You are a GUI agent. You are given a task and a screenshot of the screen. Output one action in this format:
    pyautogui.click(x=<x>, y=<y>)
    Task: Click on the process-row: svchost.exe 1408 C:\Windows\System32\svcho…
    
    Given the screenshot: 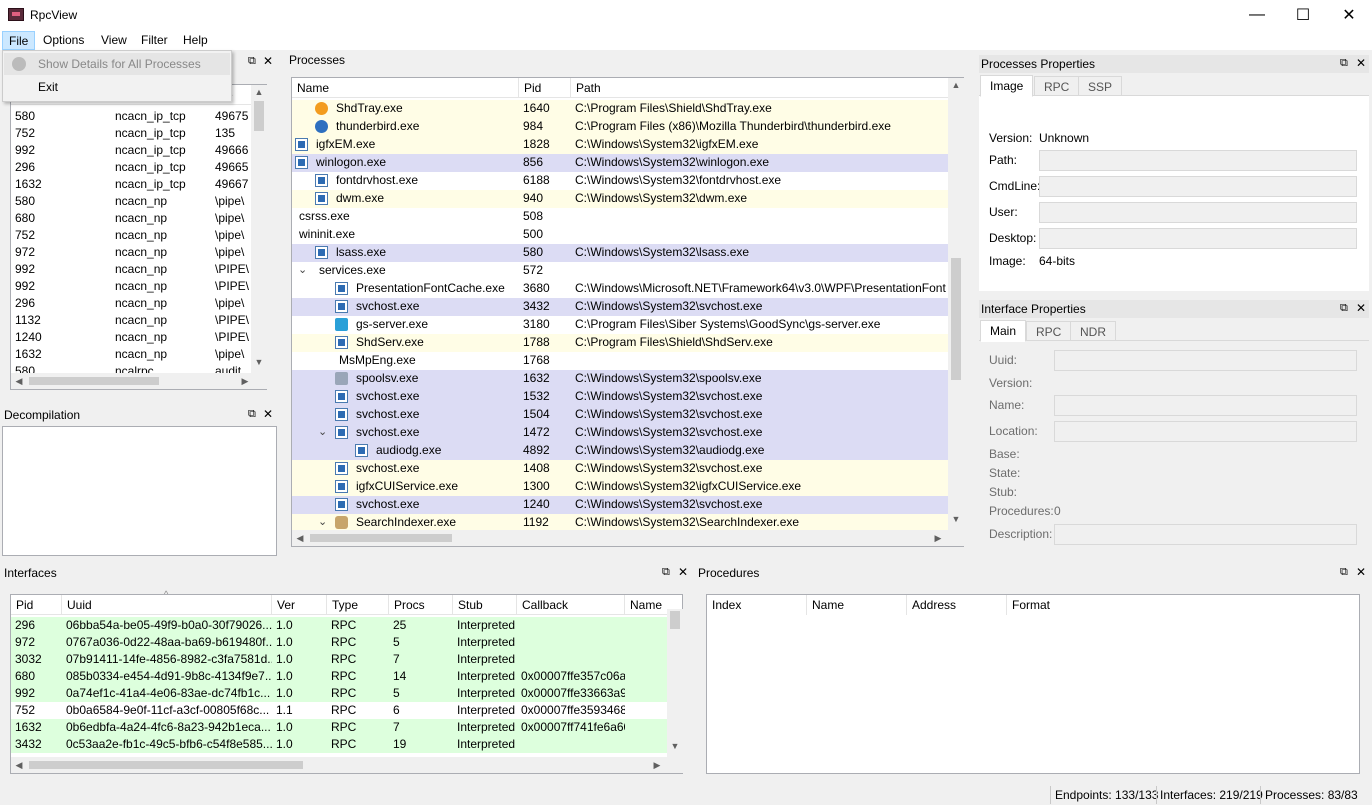 What is the action you would take?
    pyautogui.click(x=620, y=469)
    